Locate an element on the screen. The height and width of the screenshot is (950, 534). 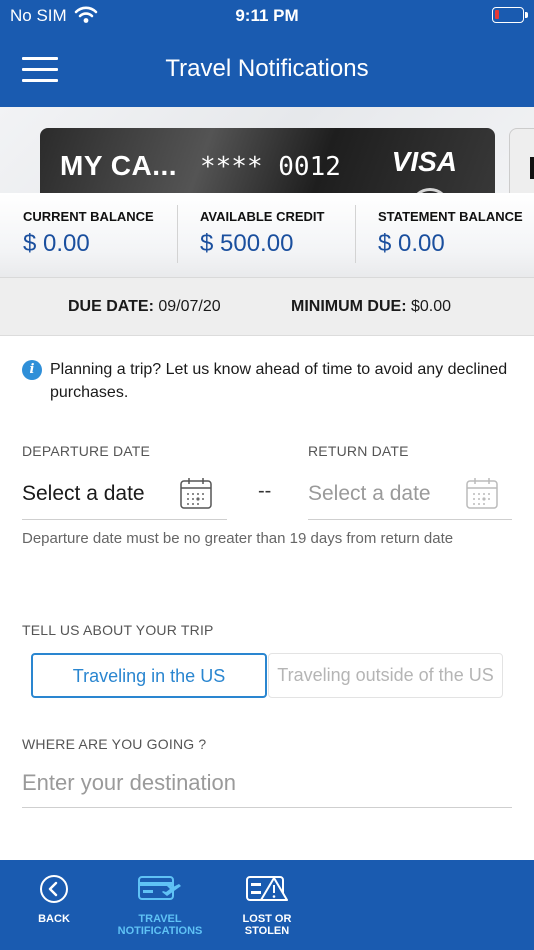
back-arrow-icon is located at coordinates (54, 890).